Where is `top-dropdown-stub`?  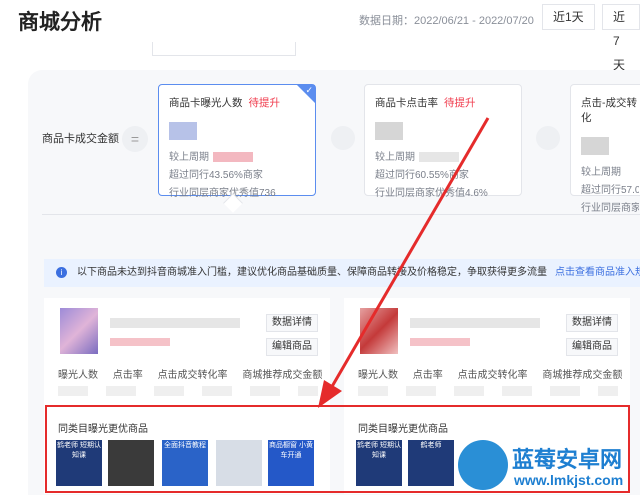
top-dropdown-stub is located at coordinates (224, 49).